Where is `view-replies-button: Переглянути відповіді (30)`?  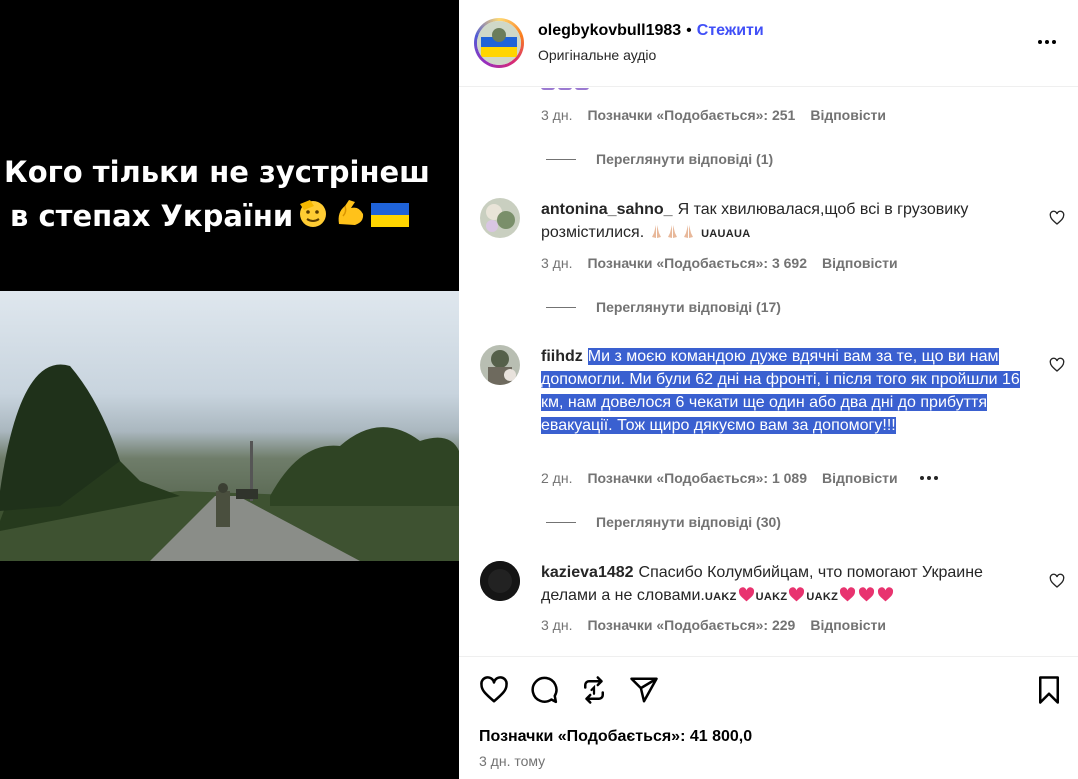 view-replies-button: Переглянути відповіді (30) is located at coordinates (663, 522).